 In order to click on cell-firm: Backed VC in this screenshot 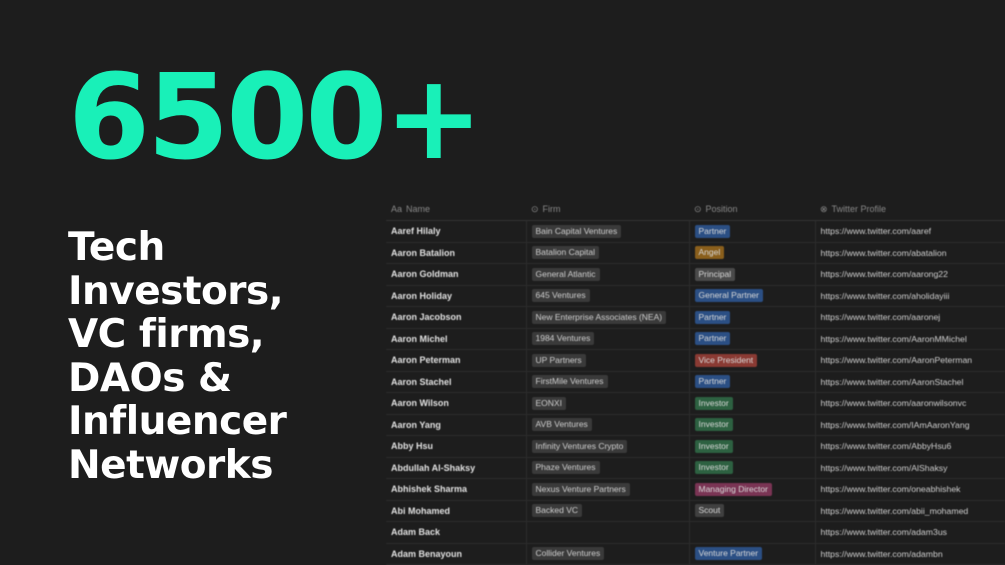, I will do `click(608, 511)`.